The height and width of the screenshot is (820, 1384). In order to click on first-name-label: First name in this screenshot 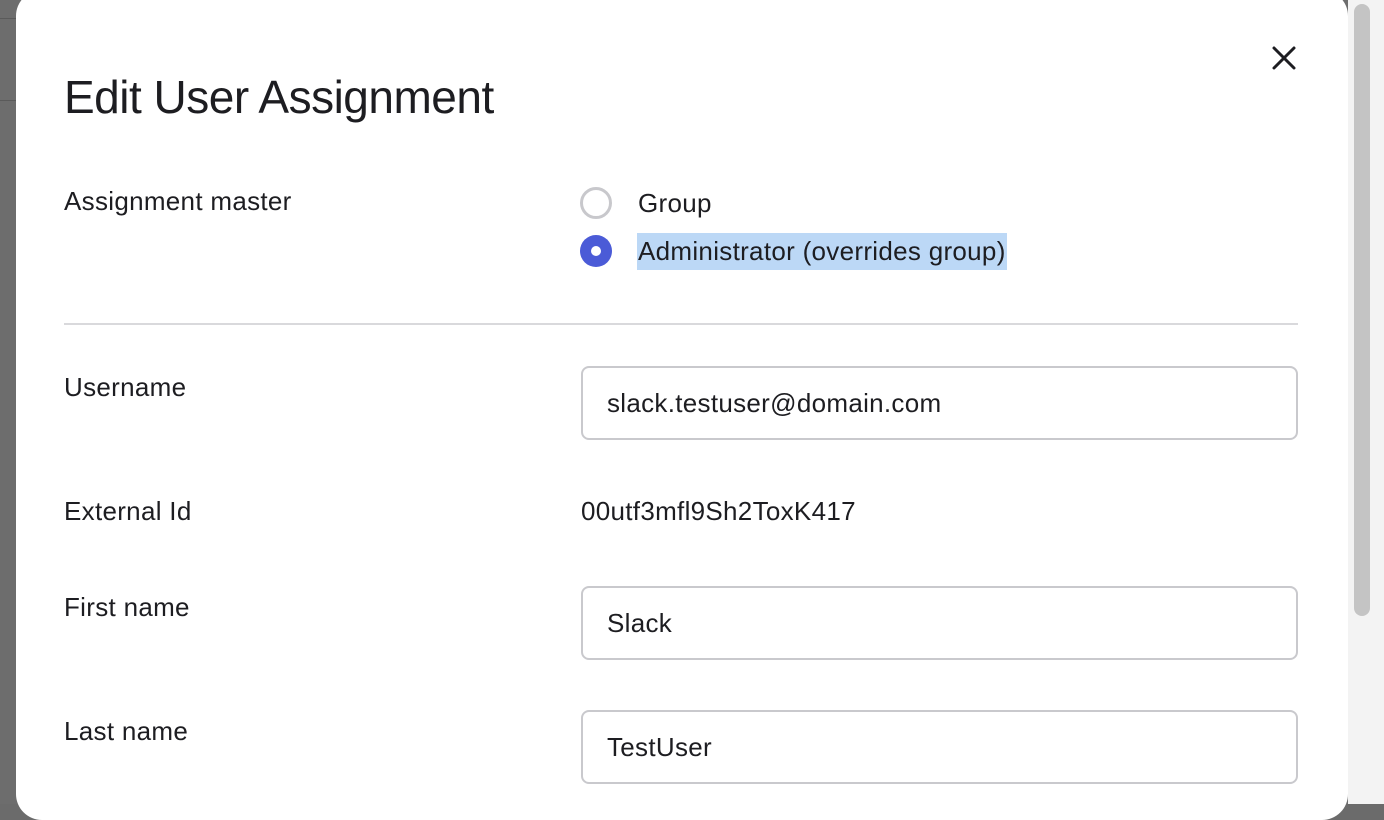, I will do `click(127, 607)`.